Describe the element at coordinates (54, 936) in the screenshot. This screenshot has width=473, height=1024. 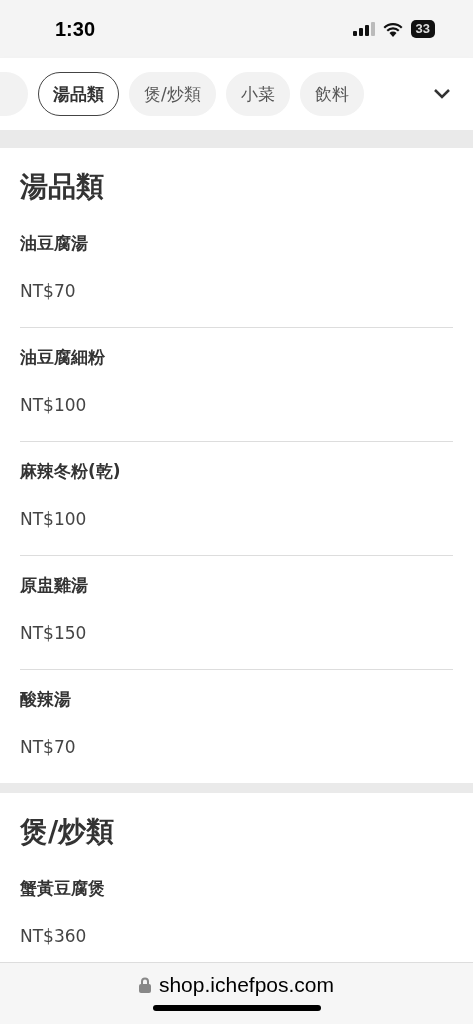
I see `item-price: NT$360` at that location.